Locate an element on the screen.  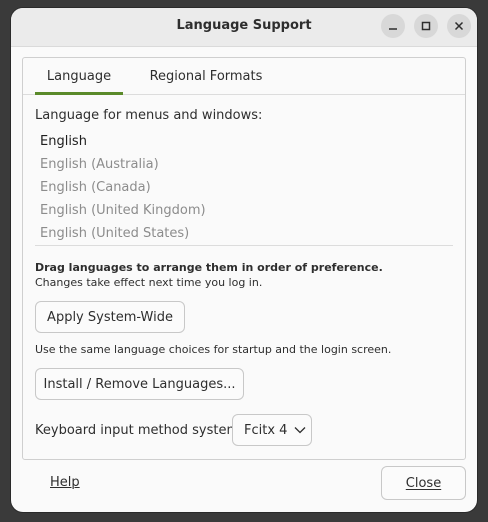
list-item: English (Australia) is located at coordinates (99, 164).